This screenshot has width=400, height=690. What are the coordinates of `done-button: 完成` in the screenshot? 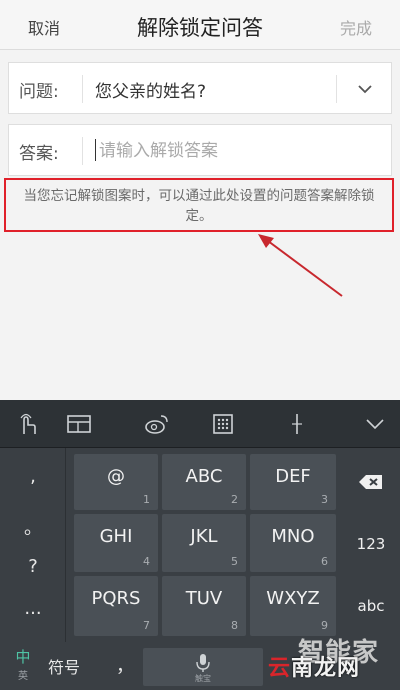 It's located at (356, 27).